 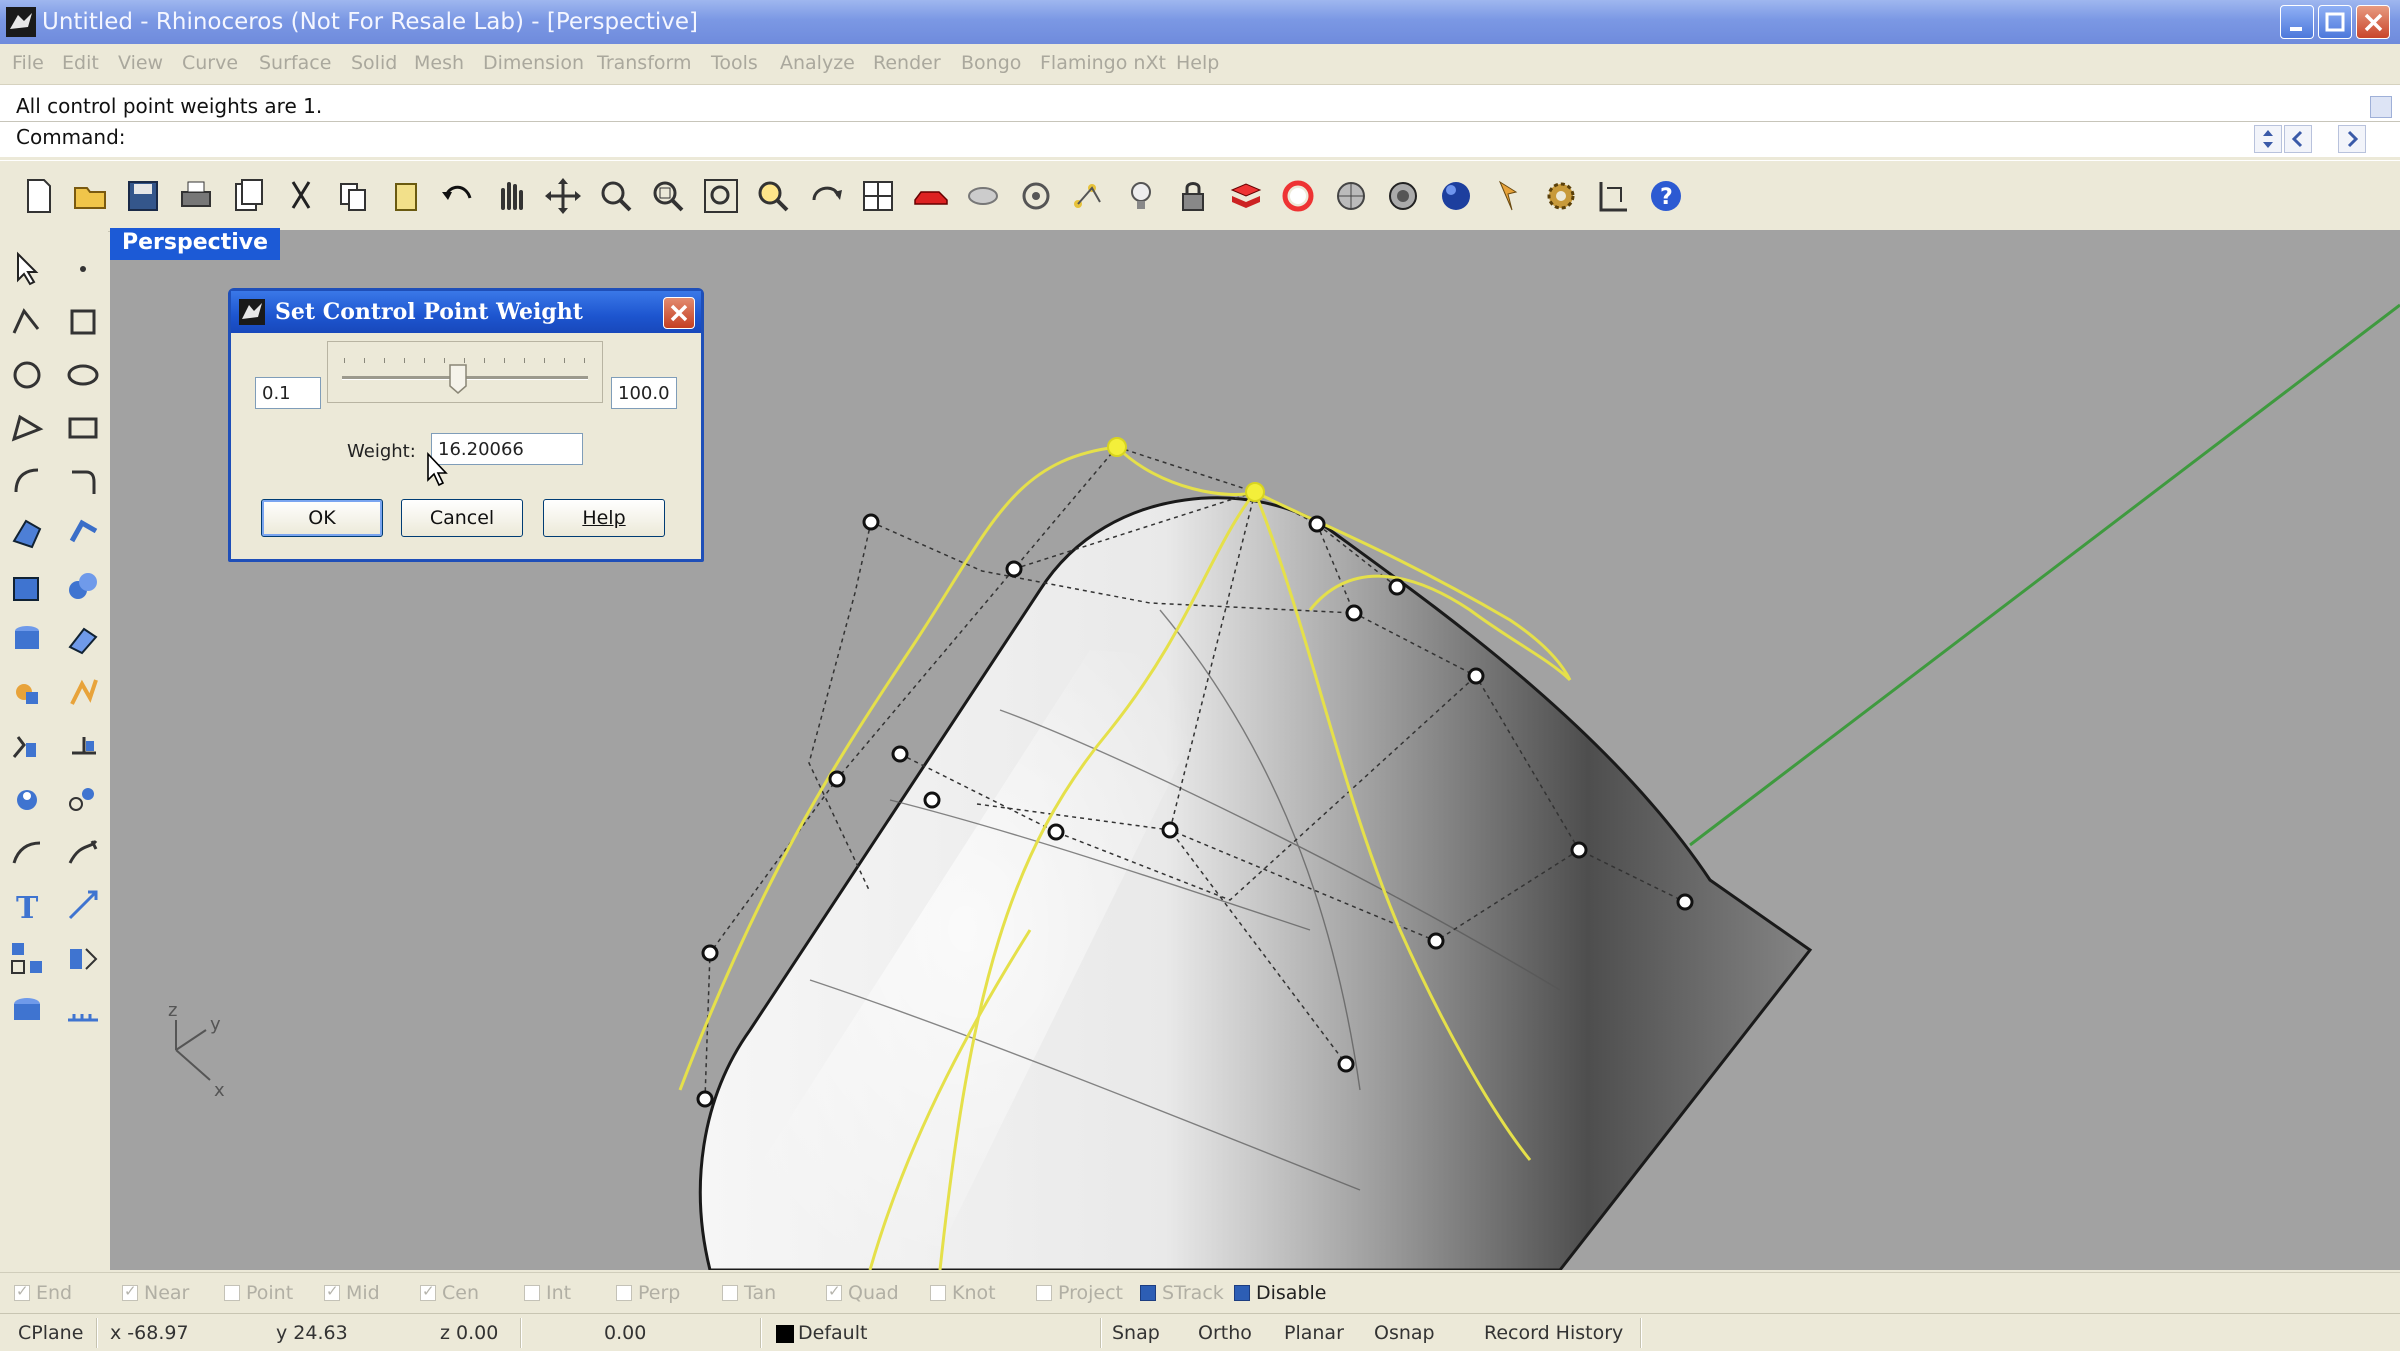 I want to click on curve-cp-tool-button, so click(x=83, y=322).